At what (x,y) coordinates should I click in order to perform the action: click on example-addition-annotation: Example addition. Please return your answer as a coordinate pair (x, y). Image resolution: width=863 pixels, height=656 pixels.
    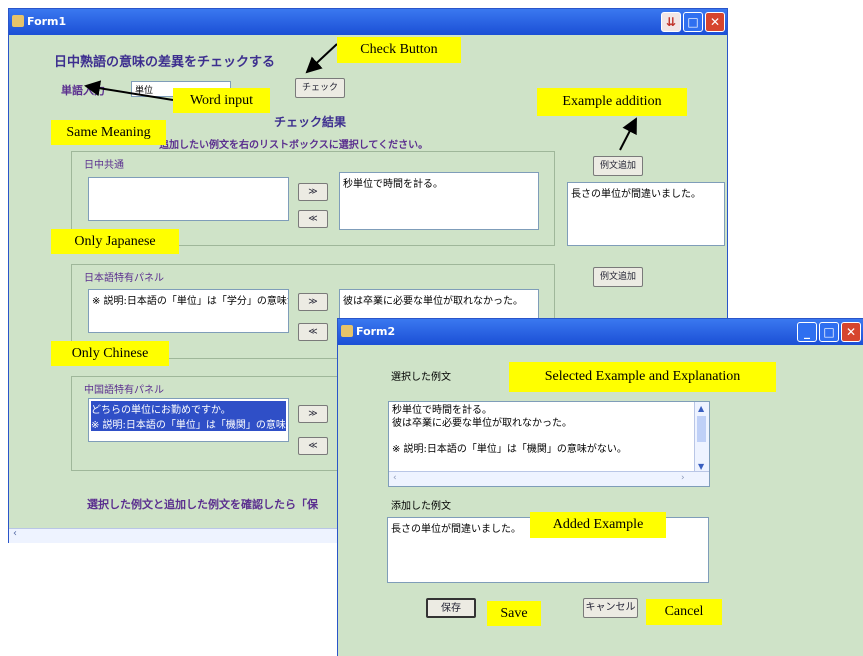
    Looking at the image, I should click on (612, 102).